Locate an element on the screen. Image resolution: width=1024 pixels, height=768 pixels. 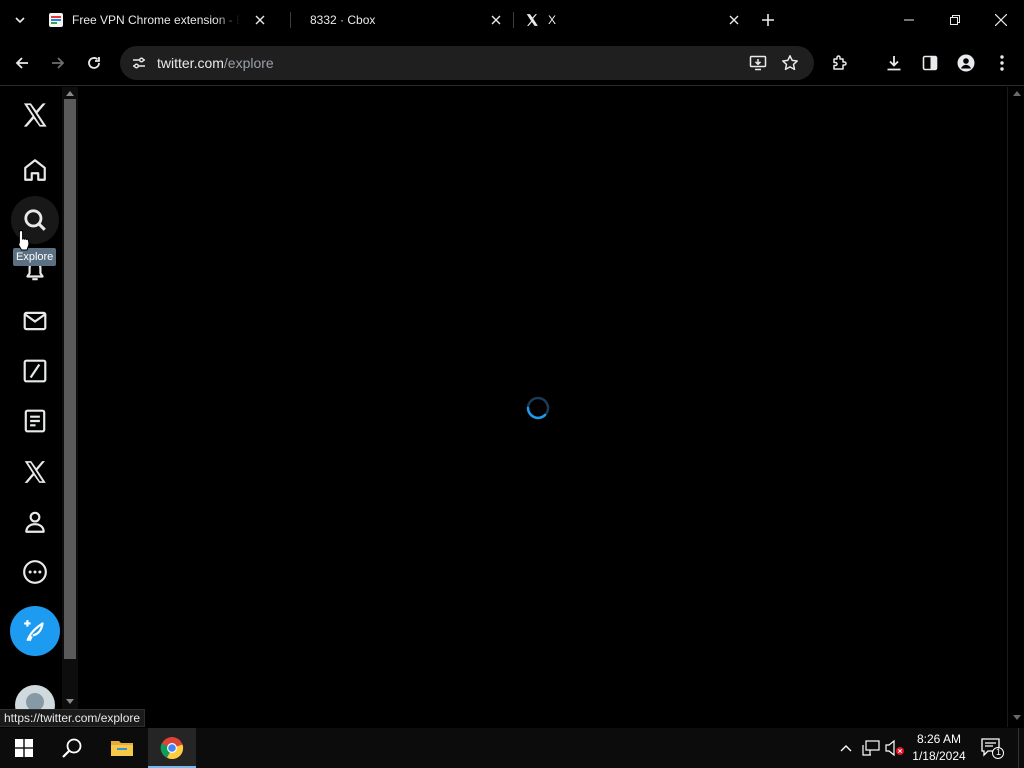
plus-icon is located at coordinates (768, 20).